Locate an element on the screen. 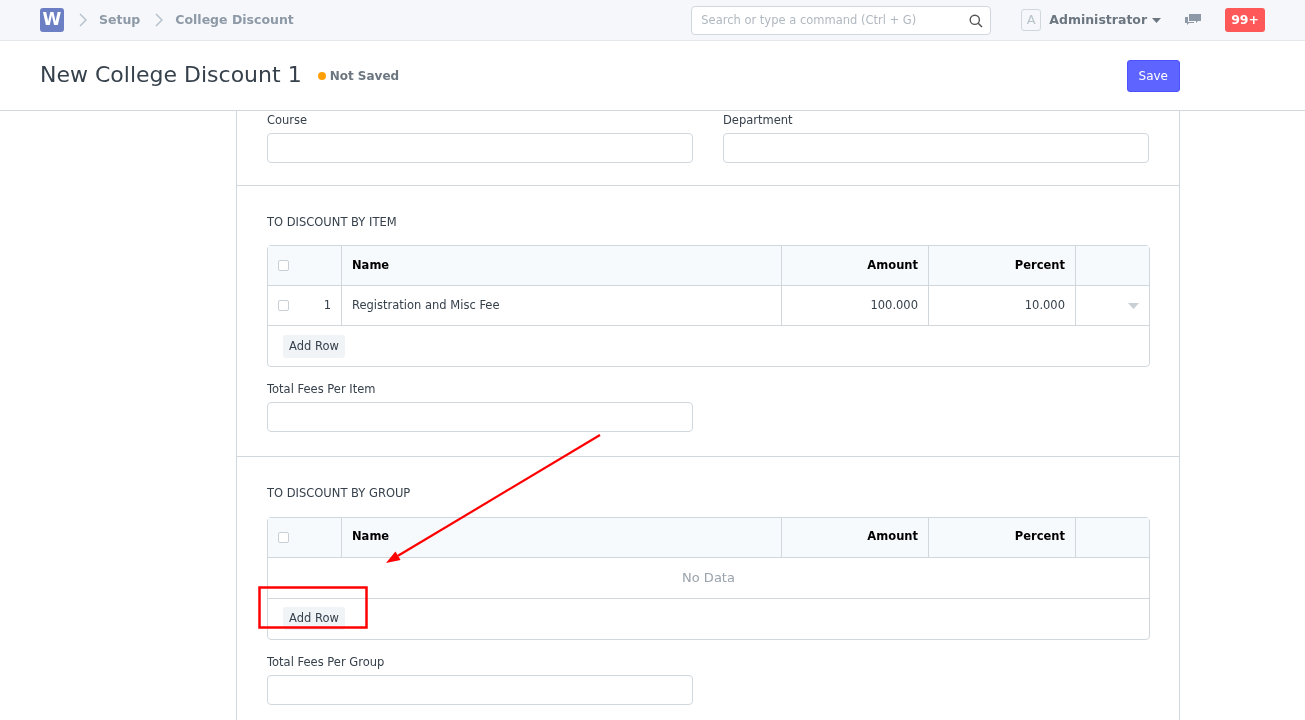  add-row-button: Add Row is located at coordinates (314, 346).